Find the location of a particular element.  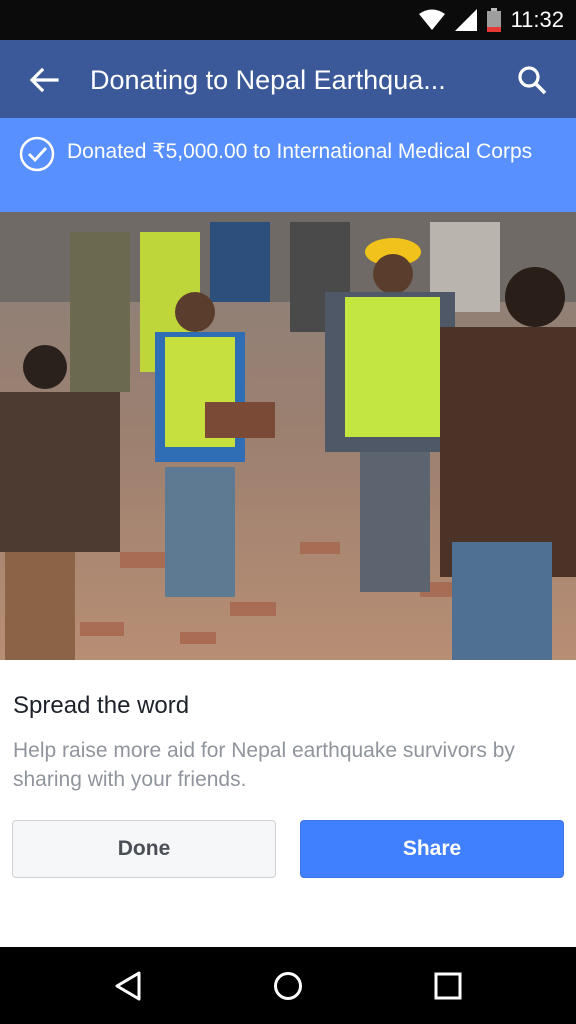

back-button is located at coordinates (44, 80).